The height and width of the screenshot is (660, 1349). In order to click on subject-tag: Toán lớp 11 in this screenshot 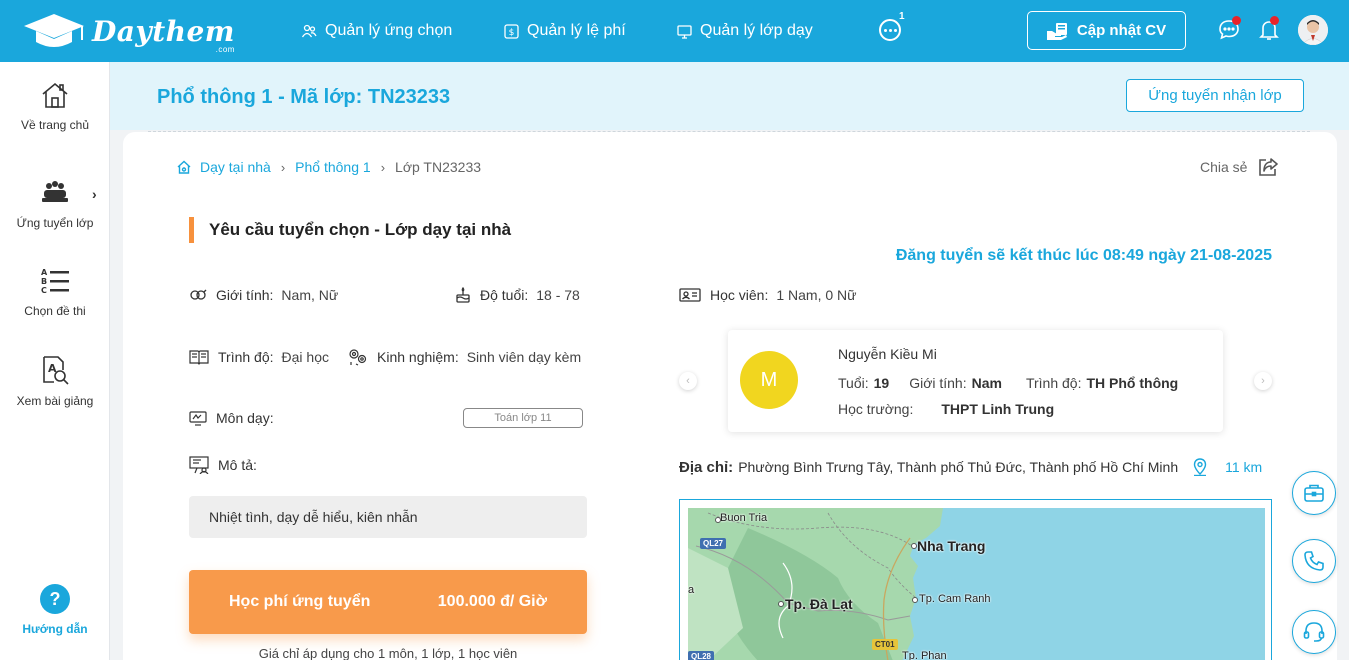, I will do `click(523, 418)`.